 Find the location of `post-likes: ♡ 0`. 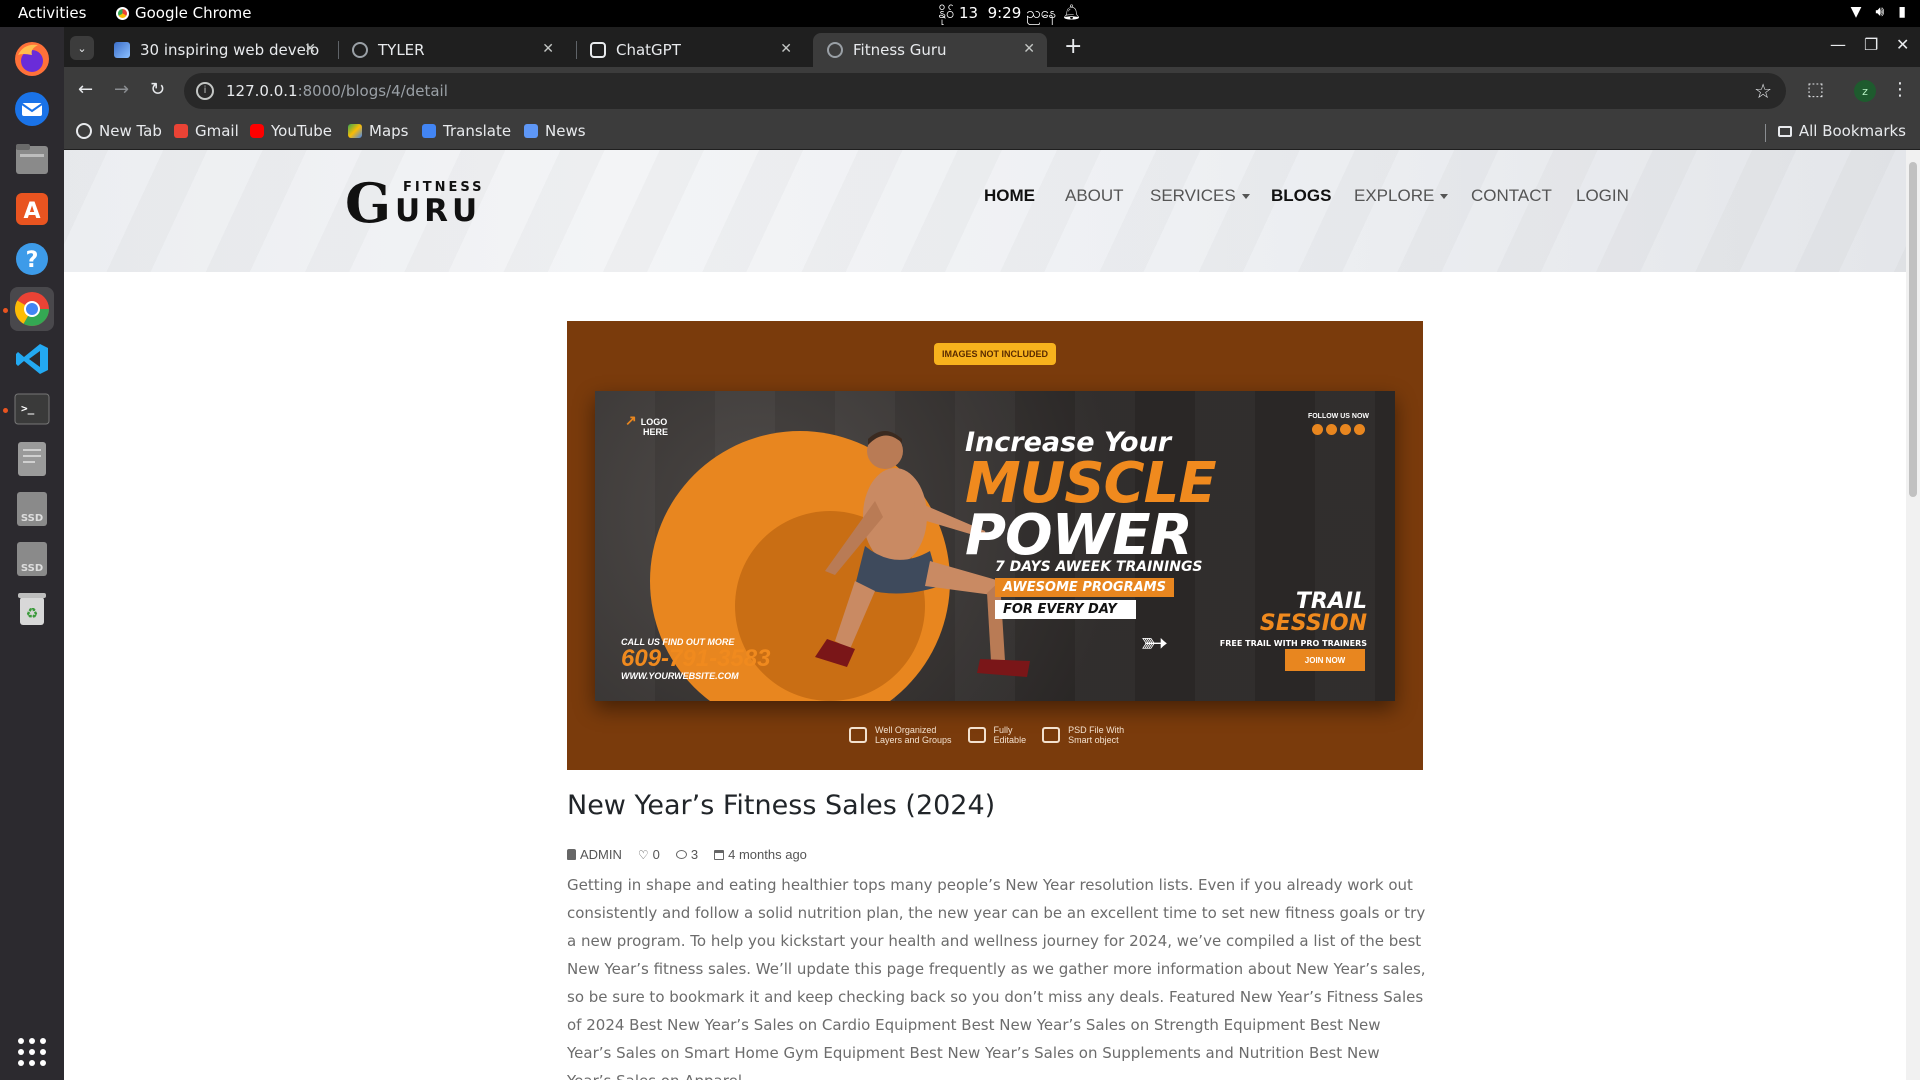

post-likes: ♡ 0 is located at coordinates (649, 854).